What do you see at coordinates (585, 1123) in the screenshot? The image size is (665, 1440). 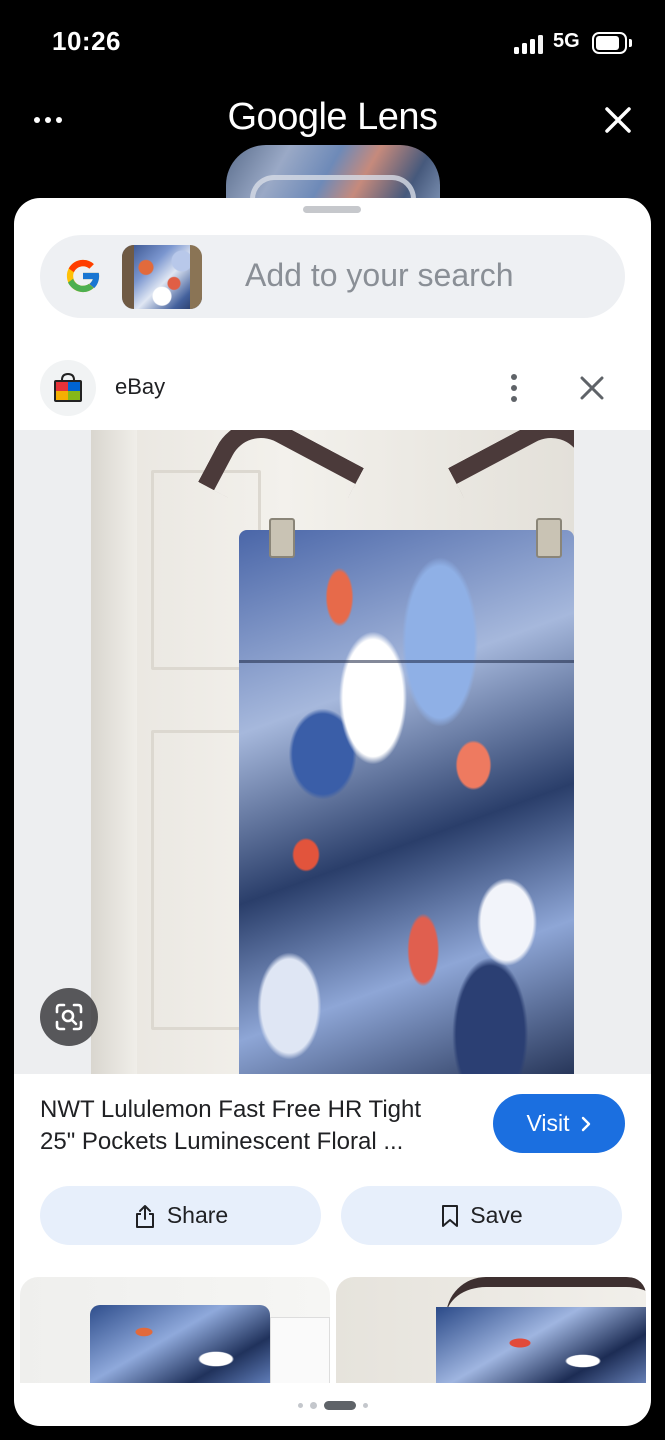 I see `chevron-right-icon` at bounding box center [585, 1123].